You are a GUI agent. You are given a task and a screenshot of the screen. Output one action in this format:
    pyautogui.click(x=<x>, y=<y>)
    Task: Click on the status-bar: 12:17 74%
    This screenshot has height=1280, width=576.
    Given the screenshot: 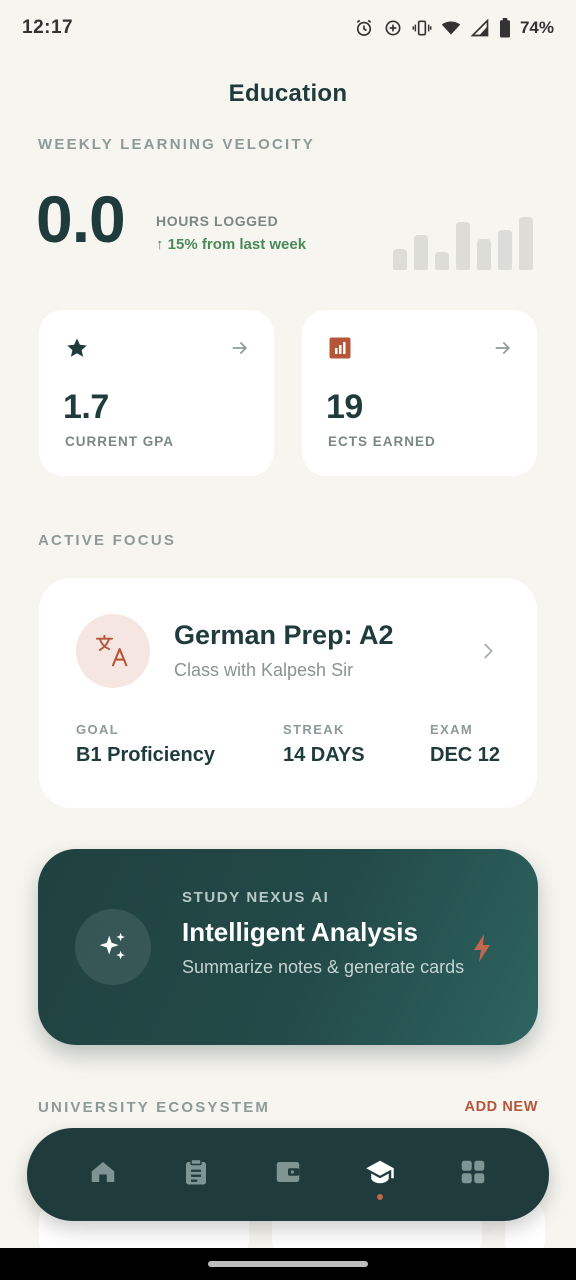 What is the action you would take?
    pyautogui.click(x=288, y=28)
    